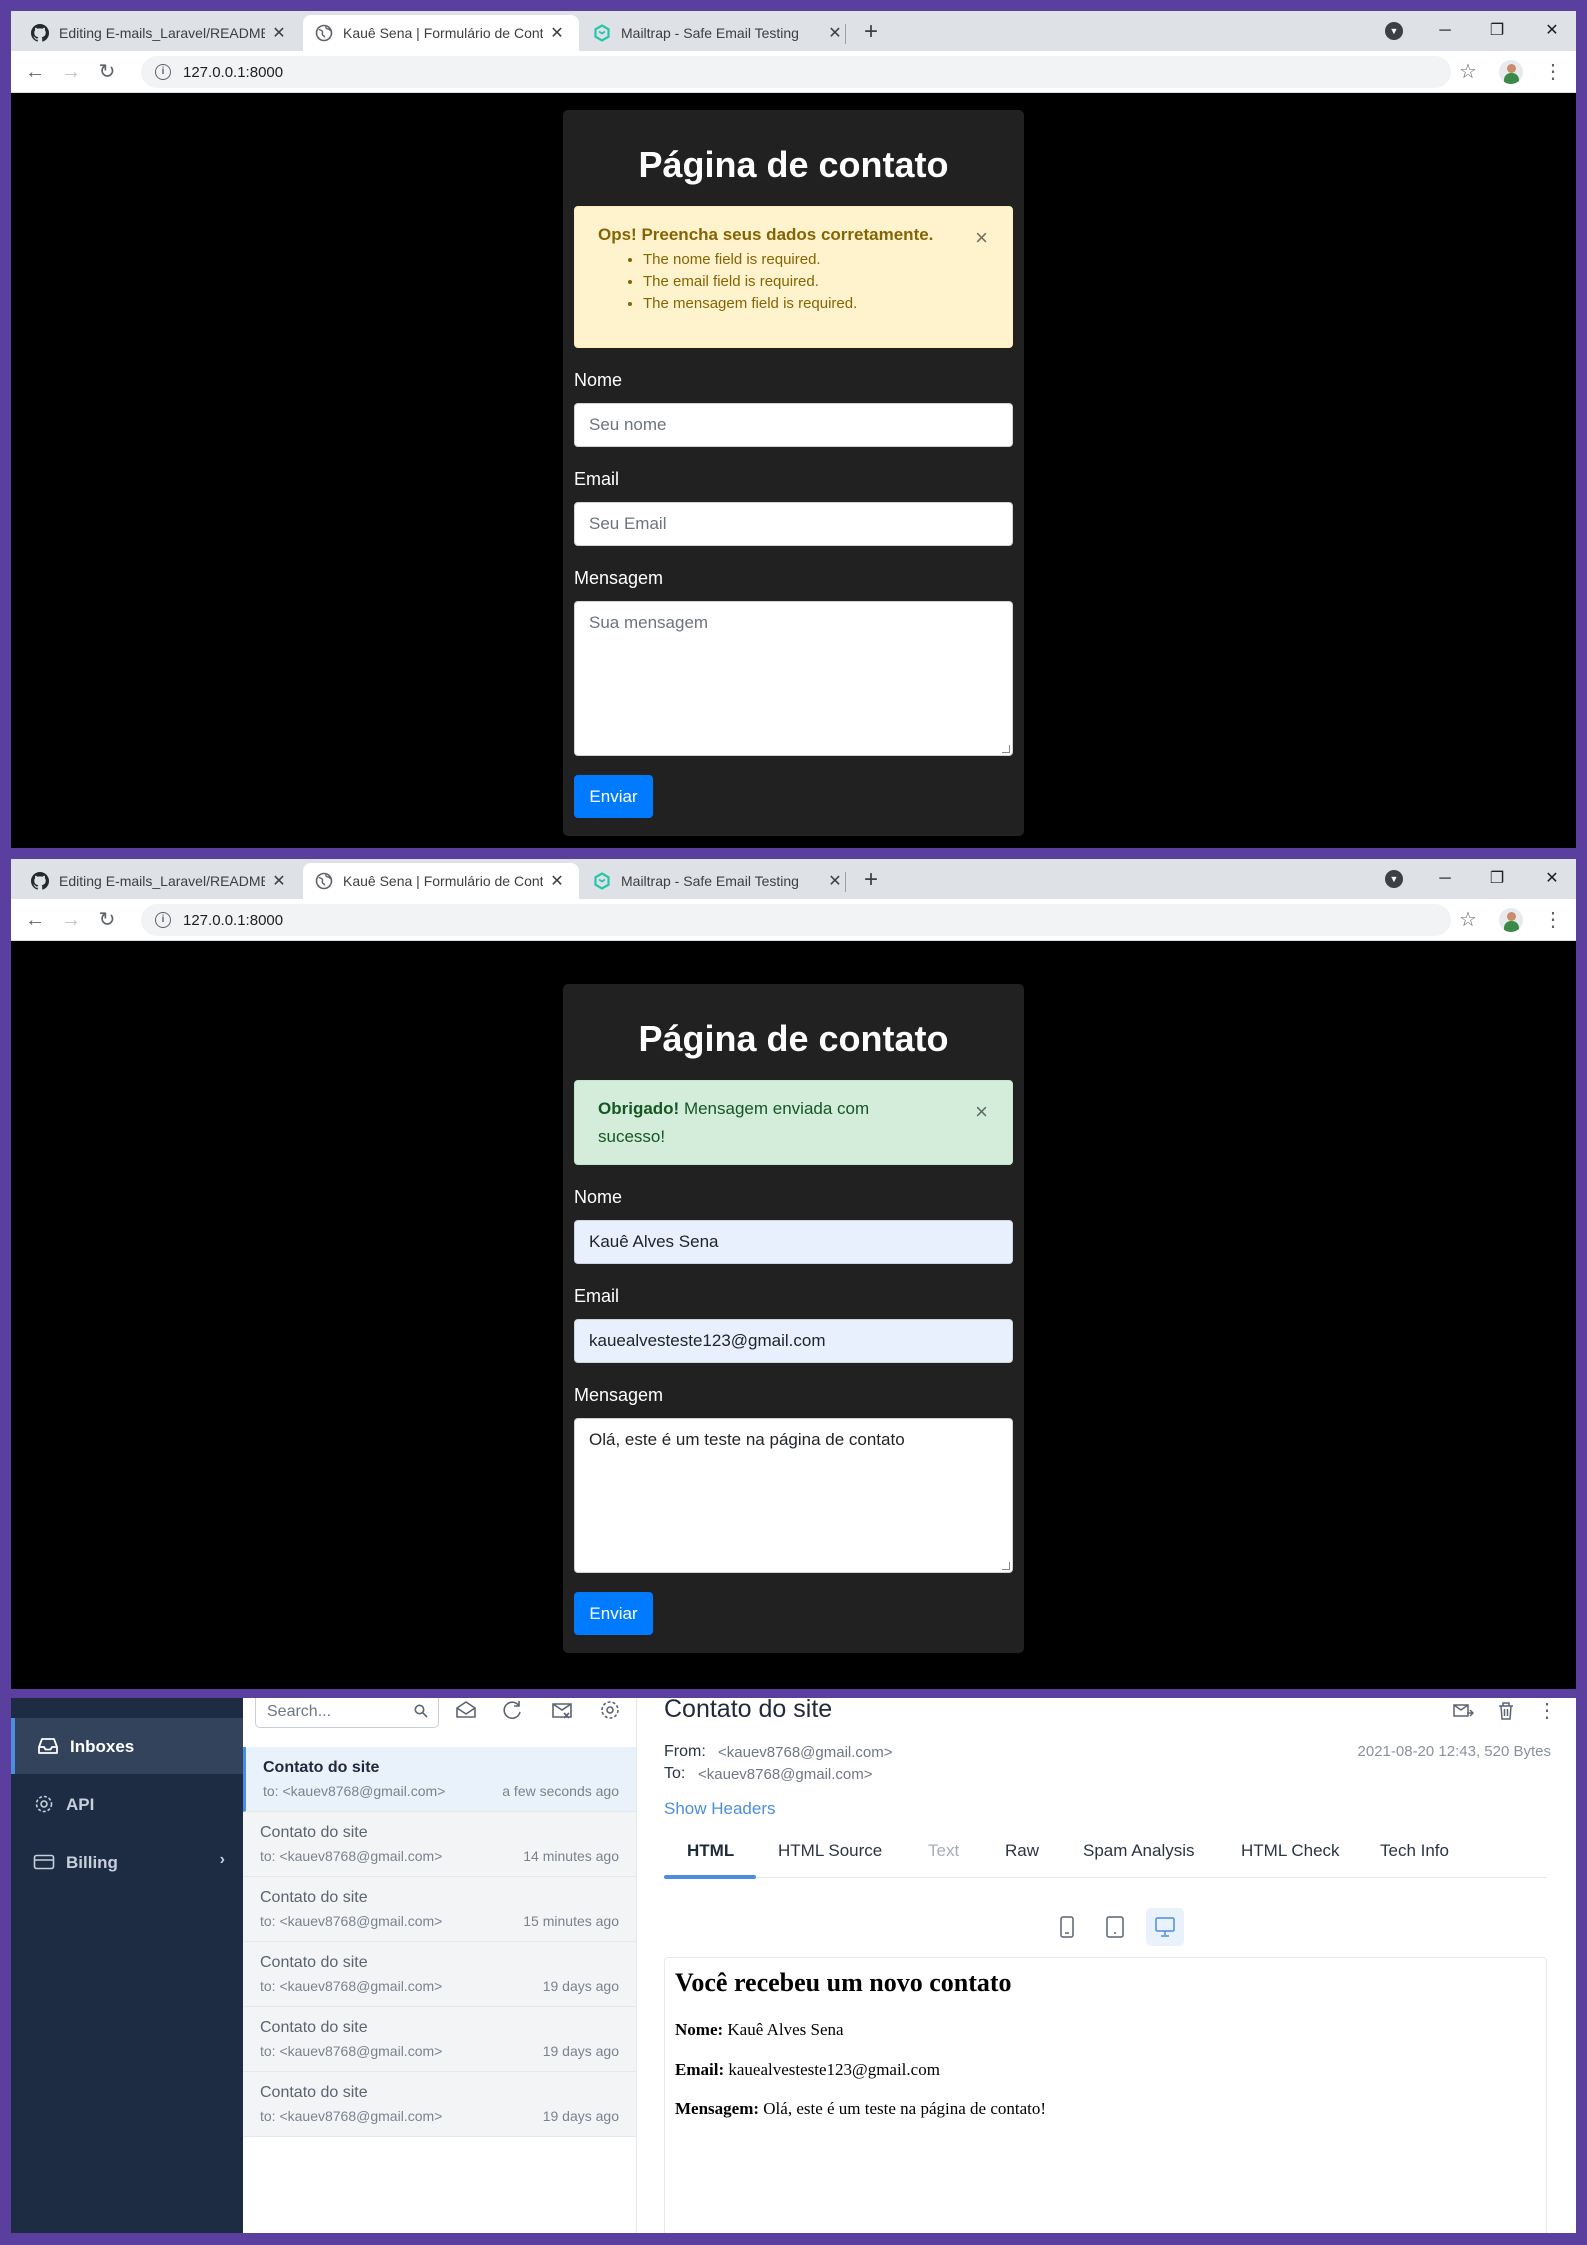  Describe the element at coordinates (512, 1710) in the screenshot. I see `refresh-icon` at that location.